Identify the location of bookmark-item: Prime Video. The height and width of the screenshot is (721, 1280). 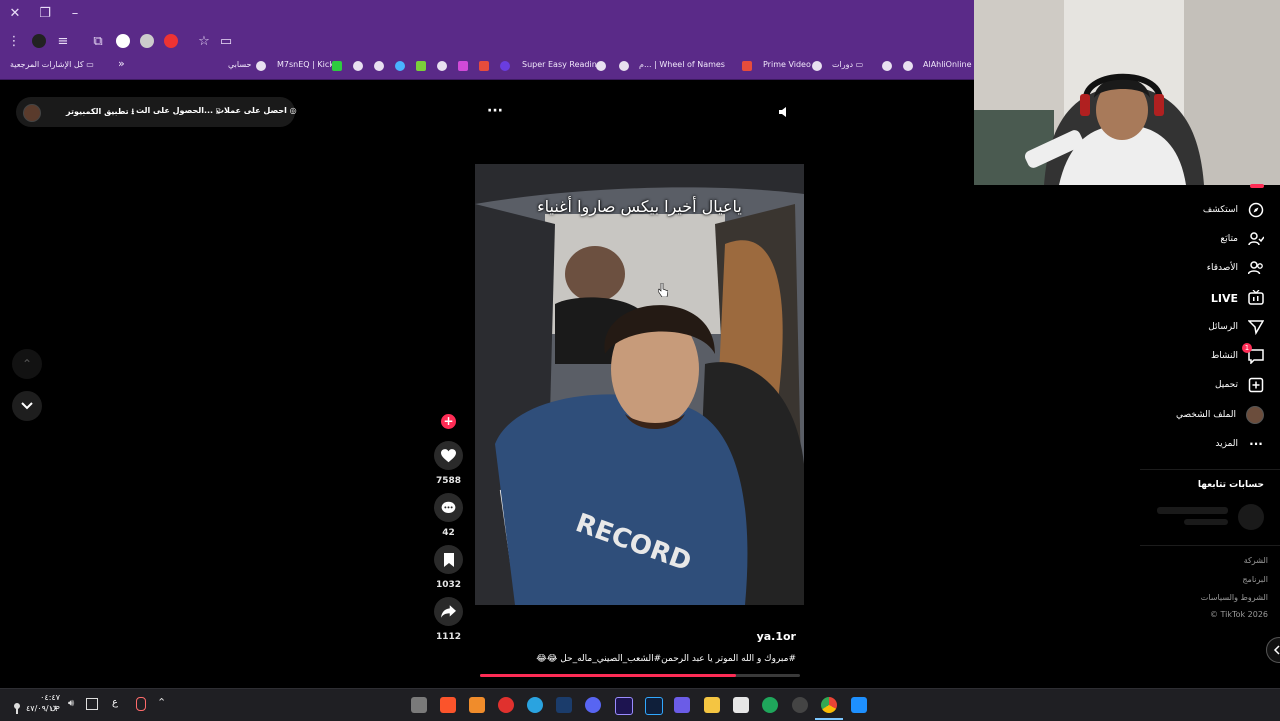
(787, 64).